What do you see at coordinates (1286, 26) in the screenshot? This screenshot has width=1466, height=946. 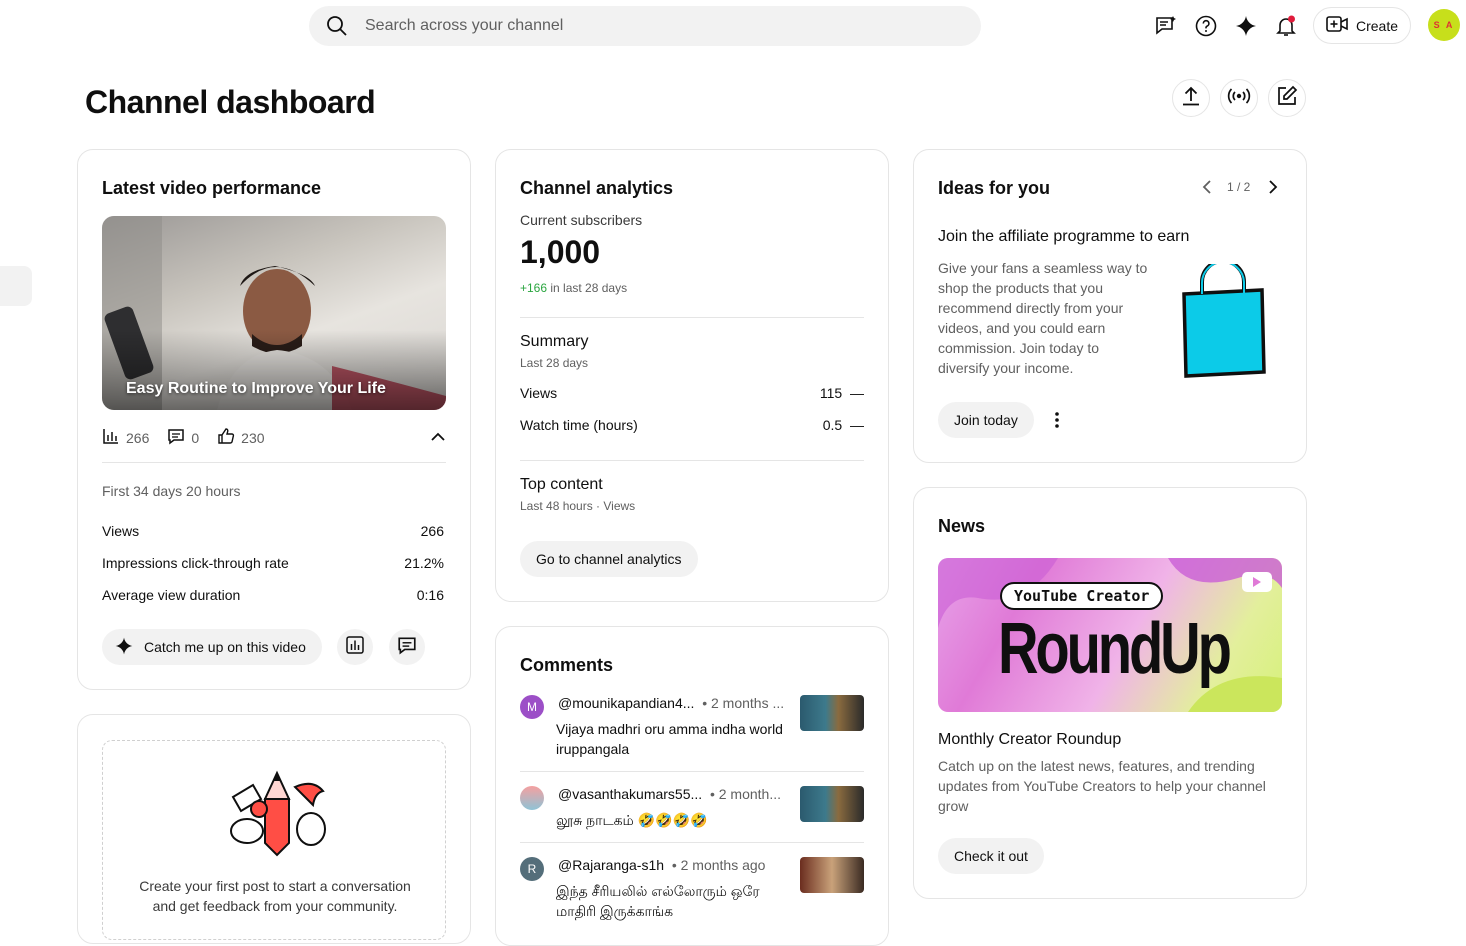 I see `notifications-bell-icon` at bounding box center [1286, 26].